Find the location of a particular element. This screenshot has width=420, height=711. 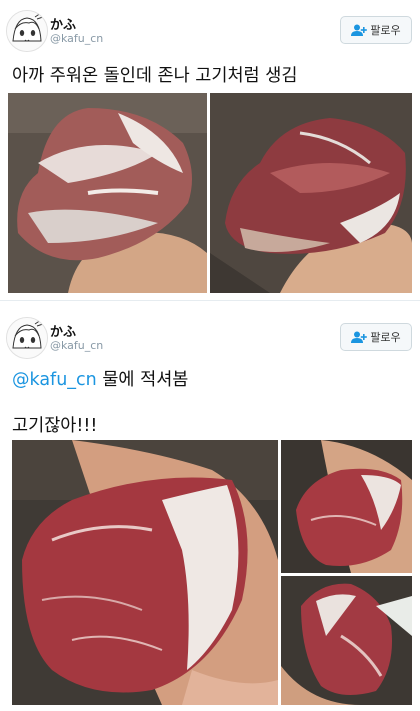

tweet-text-line2: 고기잖아!!! is located at coordinates (55, 426).